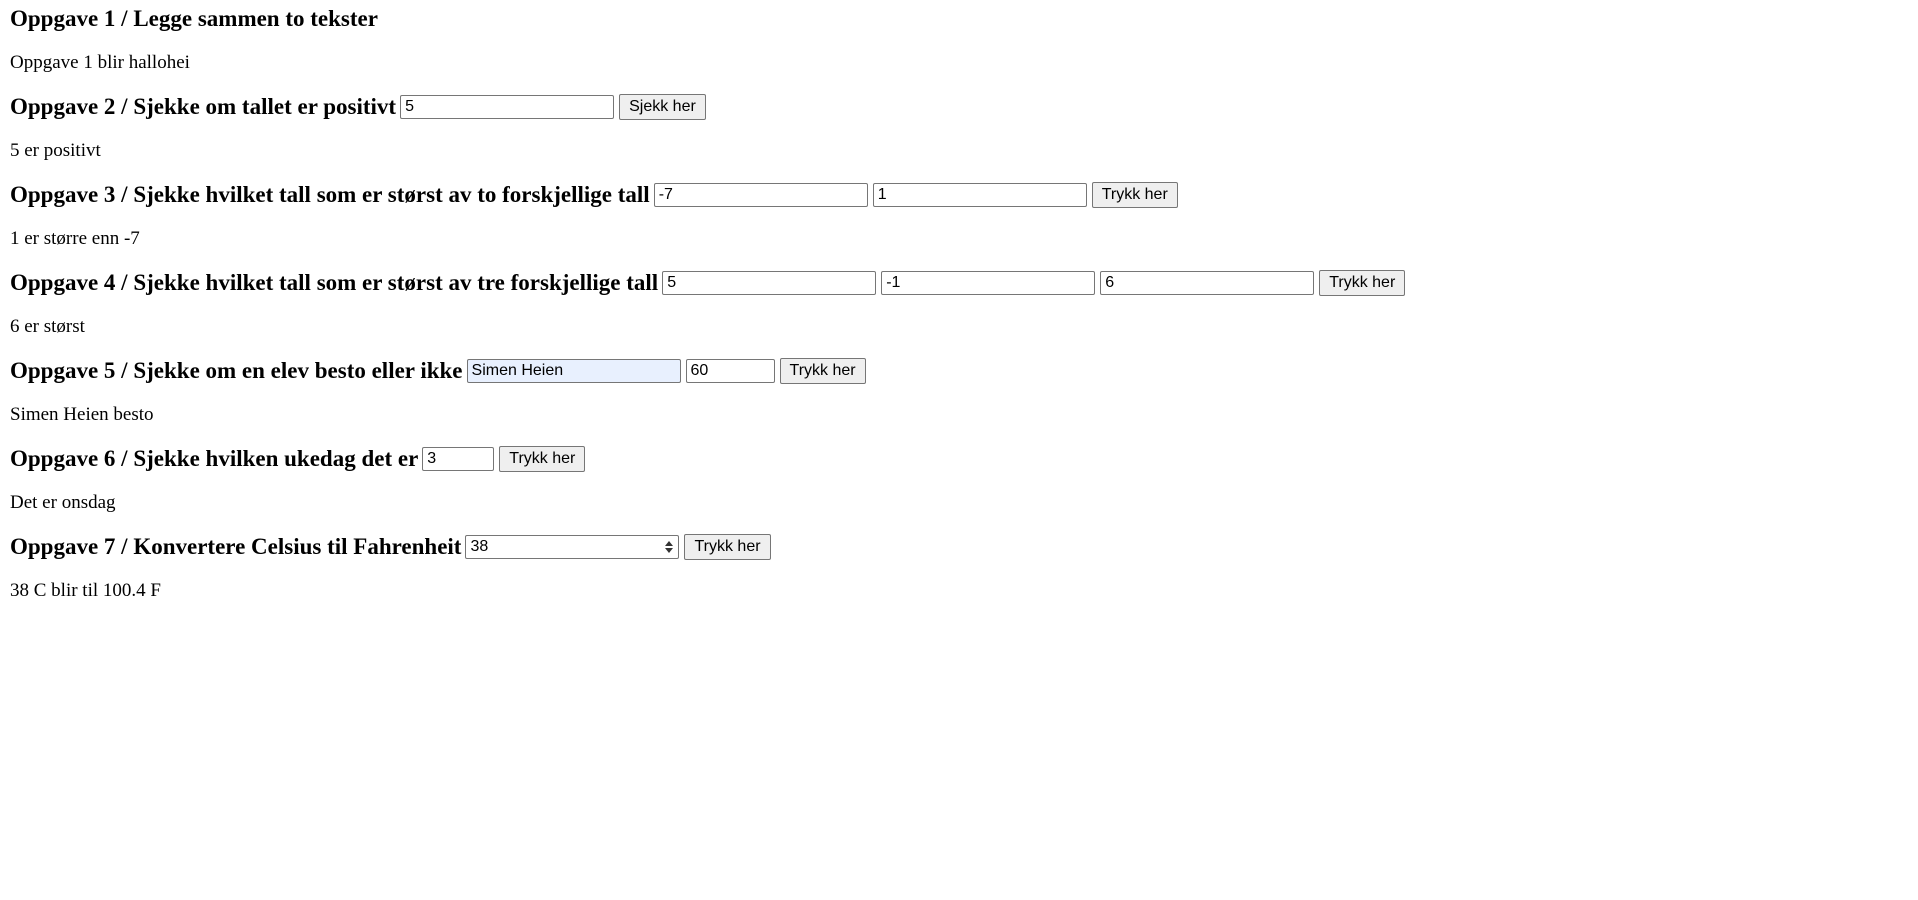 This screenshot has width=1918, height=900. I want to click on task-7-submit-button: Trykk her, so click(727, 547).